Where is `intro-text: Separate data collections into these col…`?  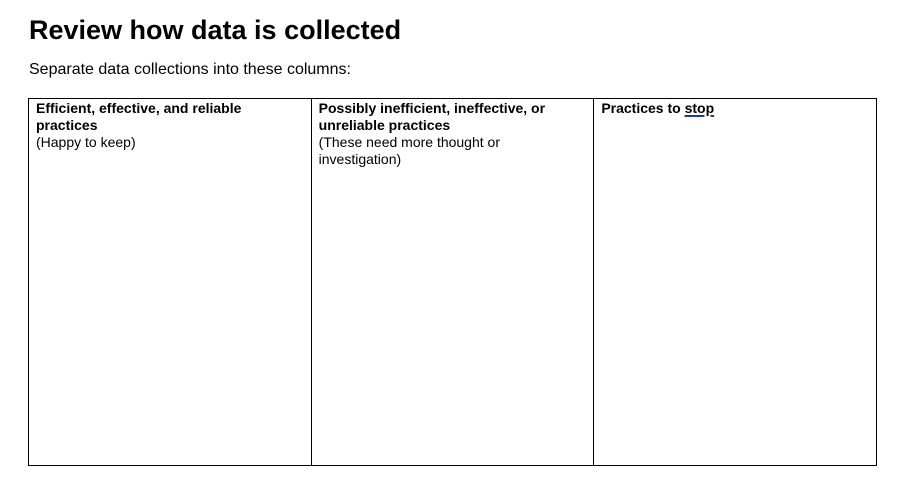
intro-text: Separate data collections into these col… is located at coordinates (190, 69).